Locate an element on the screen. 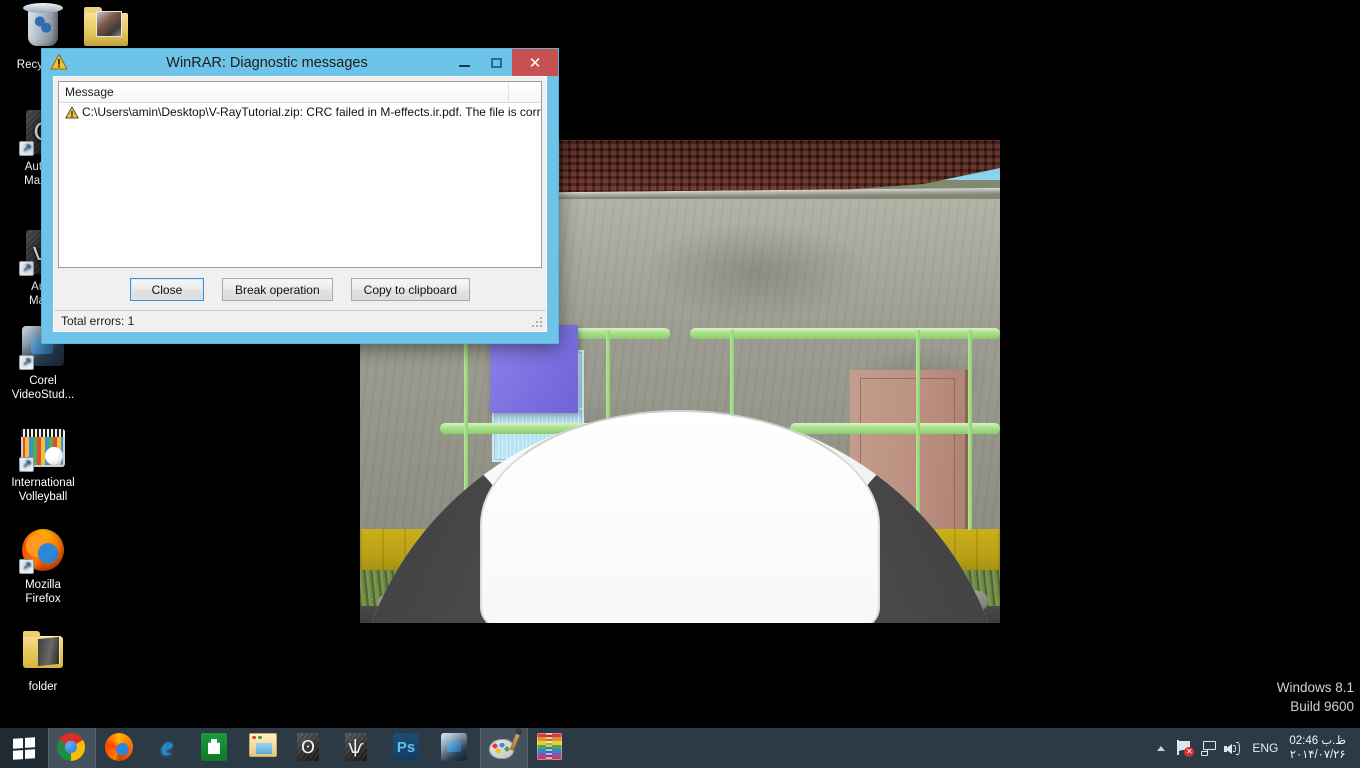 This screenshot has height=768, width=1360. firefox-icon is located at coordinates (120, 748).